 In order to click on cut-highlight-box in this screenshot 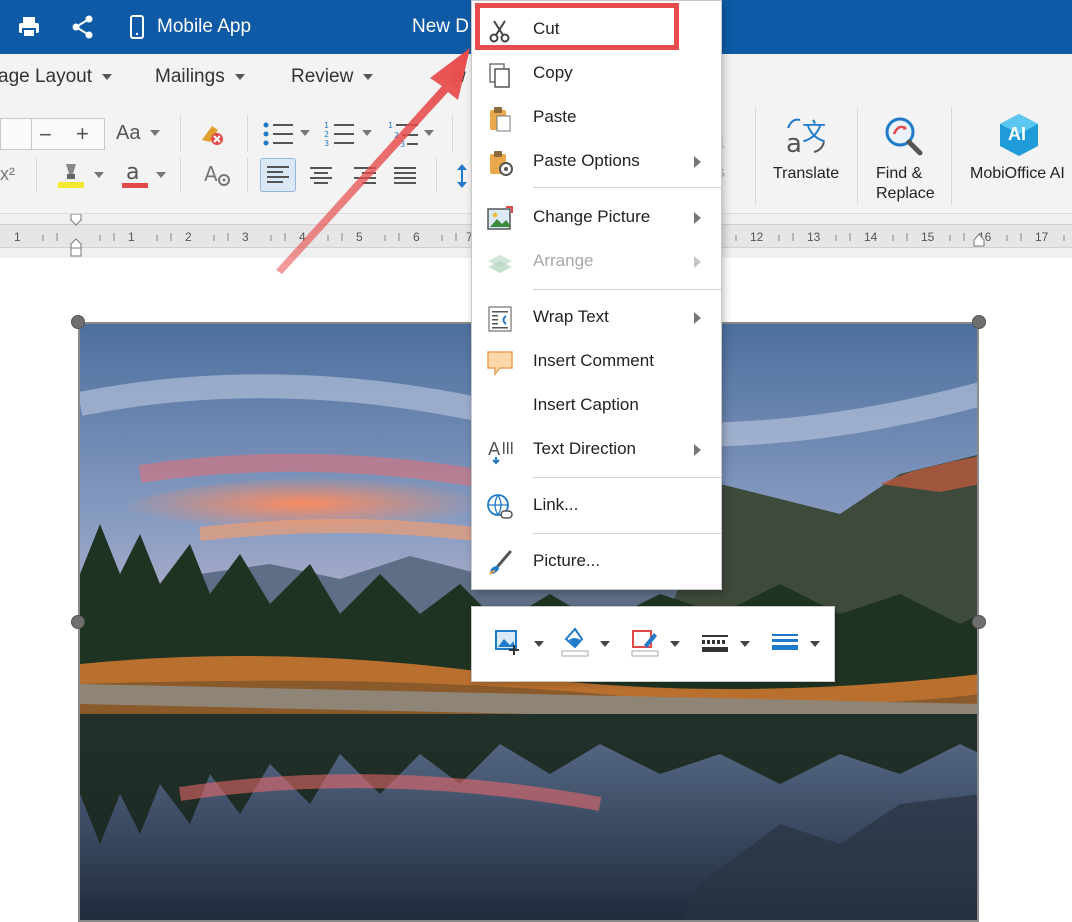, I will do `click(577, 26)`.